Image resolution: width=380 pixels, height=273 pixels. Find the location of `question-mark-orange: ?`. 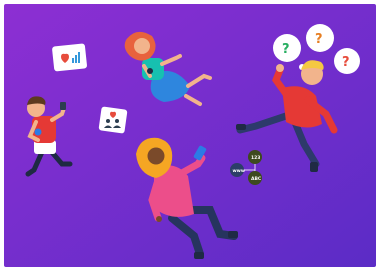

question-mark-orange: ? is located at coordinates (319, 39).